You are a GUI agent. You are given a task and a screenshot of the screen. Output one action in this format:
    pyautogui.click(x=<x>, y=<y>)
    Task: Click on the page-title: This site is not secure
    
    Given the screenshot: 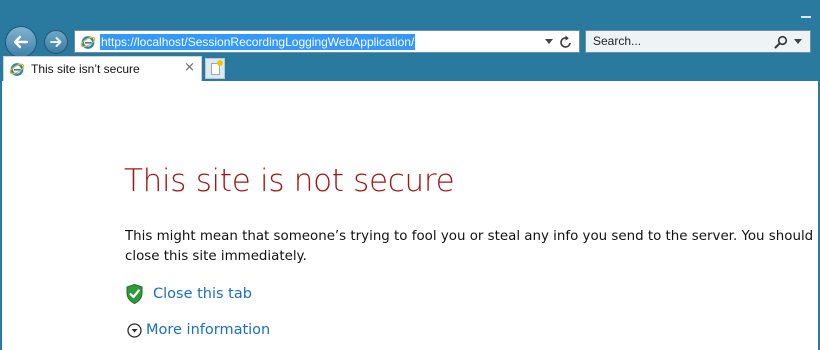 What is the action you would take?
    pyautogui.click(x=289, y=181)
    